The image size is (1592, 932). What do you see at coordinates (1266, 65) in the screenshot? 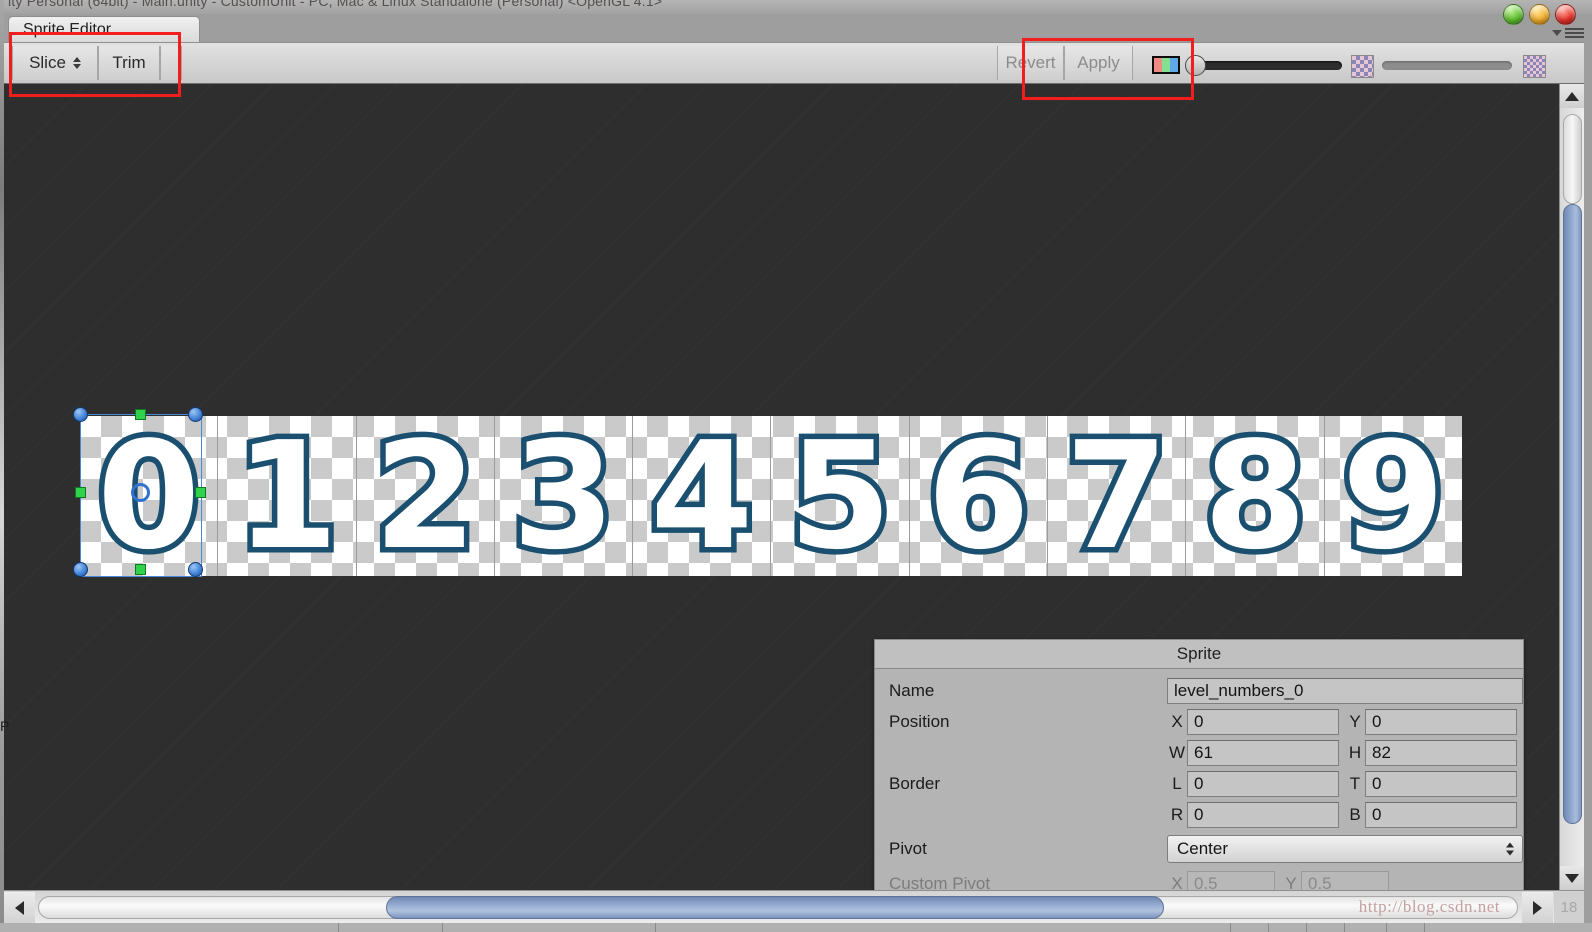
I see `alpha-slider-track` at bounding box center [1266, 65].